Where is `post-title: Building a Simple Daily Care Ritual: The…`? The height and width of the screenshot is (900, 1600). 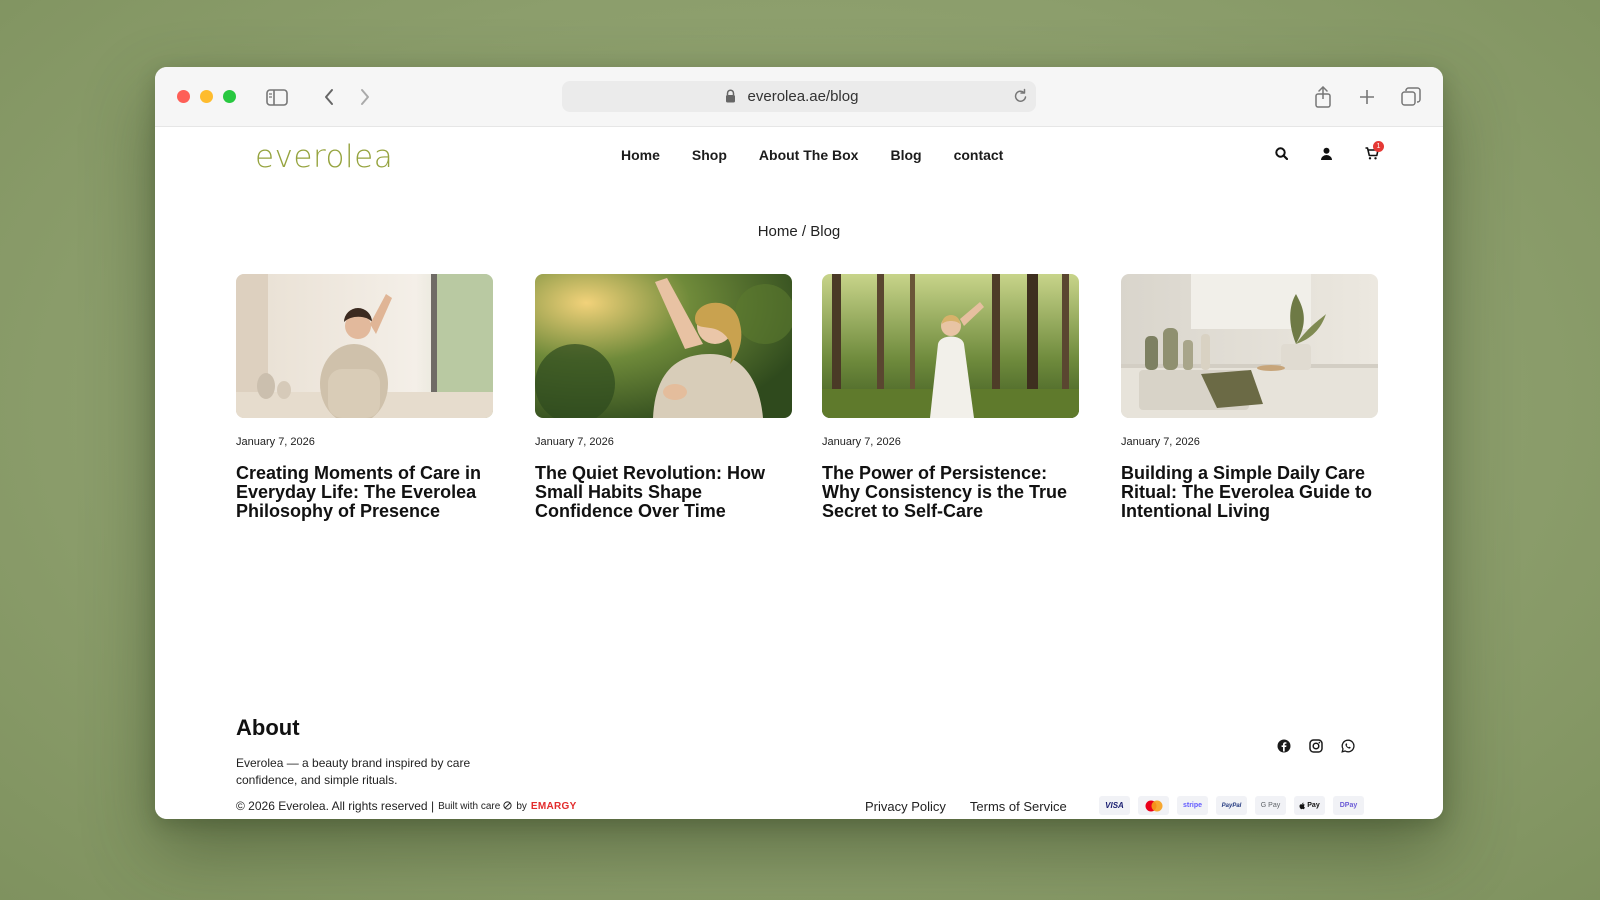 post-title: Building a Simple Daily Care Ritual: The… is located at coordinates (1249, 492).